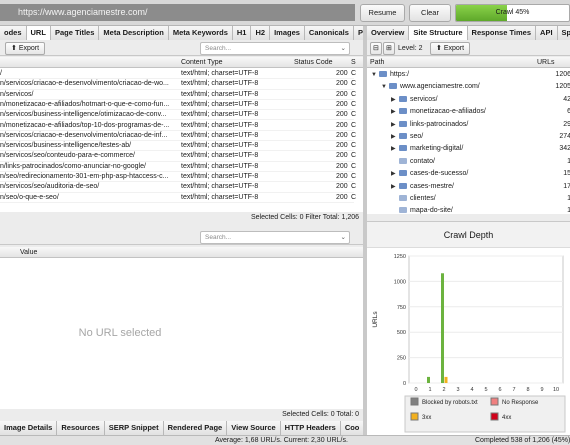  Describe the element at coordinates (502, 33) in the screenshot. I see `tab-response-times: Response Times` at that location.